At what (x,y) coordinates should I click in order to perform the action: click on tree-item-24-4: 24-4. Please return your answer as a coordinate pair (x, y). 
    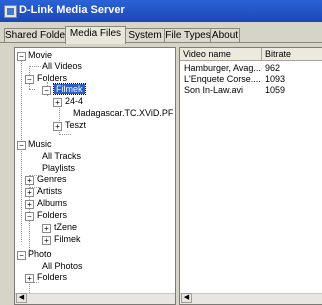
    Looking at the image, I should click on (74, 101).